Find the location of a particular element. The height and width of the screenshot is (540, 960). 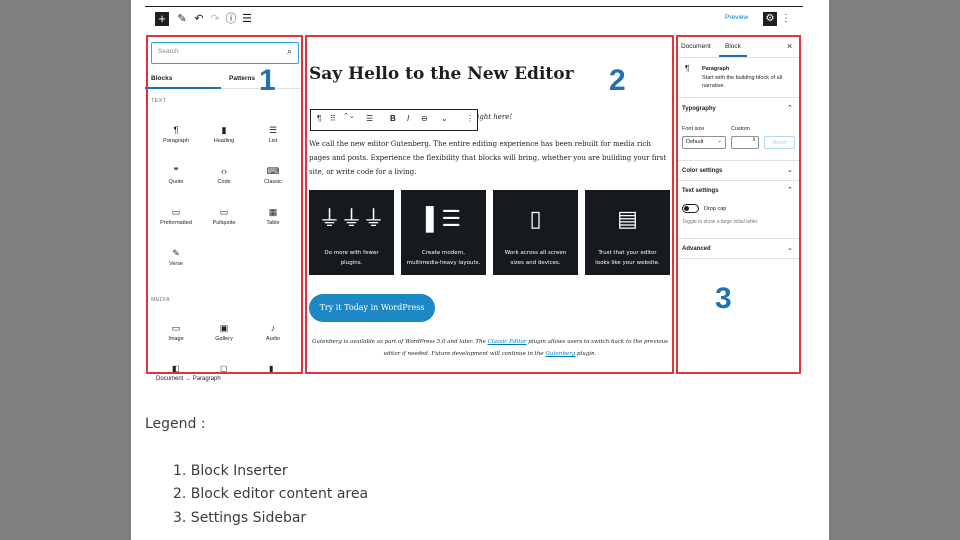

block-table: ▦ Table is located at coordinates (273, 216).